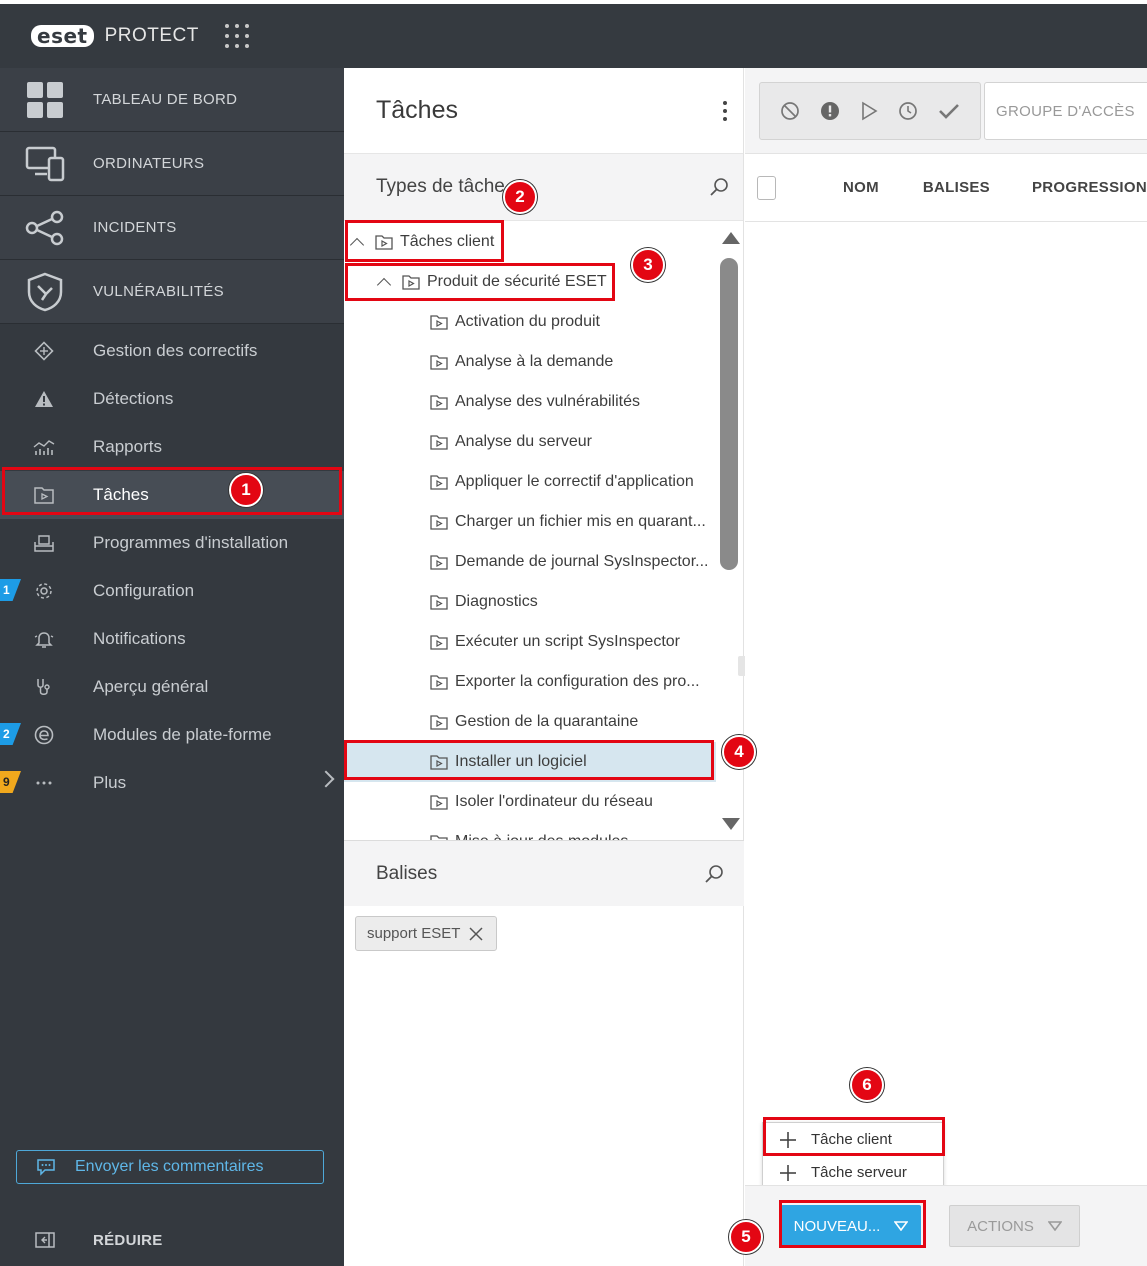 Image resolution: width=1147 pixels, height=1266 pixels. I want to click on sidebar-label: Détections, so click(133, 398).